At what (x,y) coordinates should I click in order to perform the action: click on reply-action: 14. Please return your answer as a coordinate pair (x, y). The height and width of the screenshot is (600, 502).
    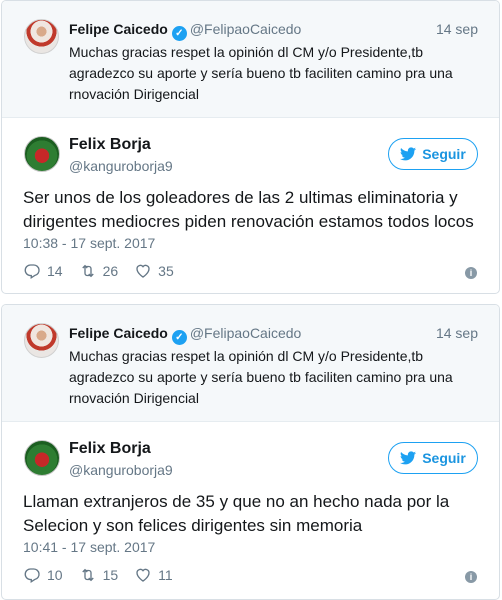
    Looking at the image, I should click on (43, 271).